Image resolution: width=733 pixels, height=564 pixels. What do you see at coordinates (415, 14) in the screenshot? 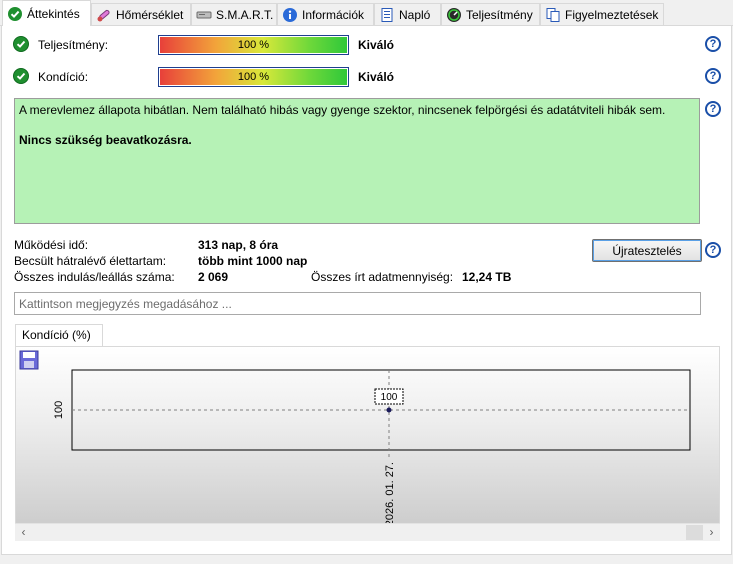
I see `tab-label: Napló` at bounding box center [415, 14].